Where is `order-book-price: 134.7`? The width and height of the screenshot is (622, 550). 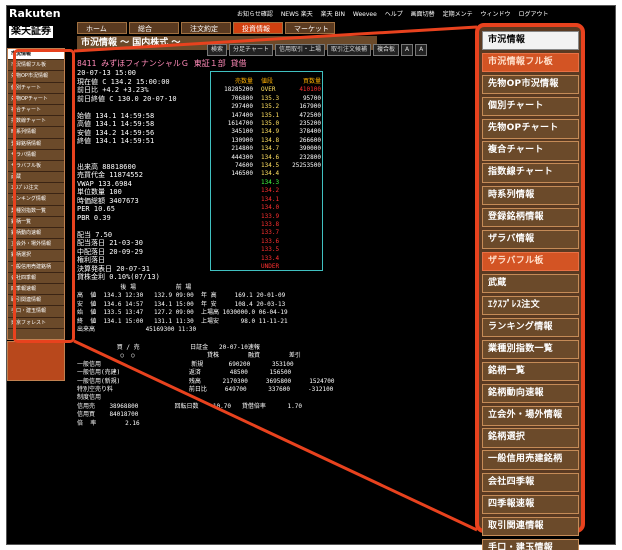
order-book-price: 134.7 is located at coordinates (270, 149).